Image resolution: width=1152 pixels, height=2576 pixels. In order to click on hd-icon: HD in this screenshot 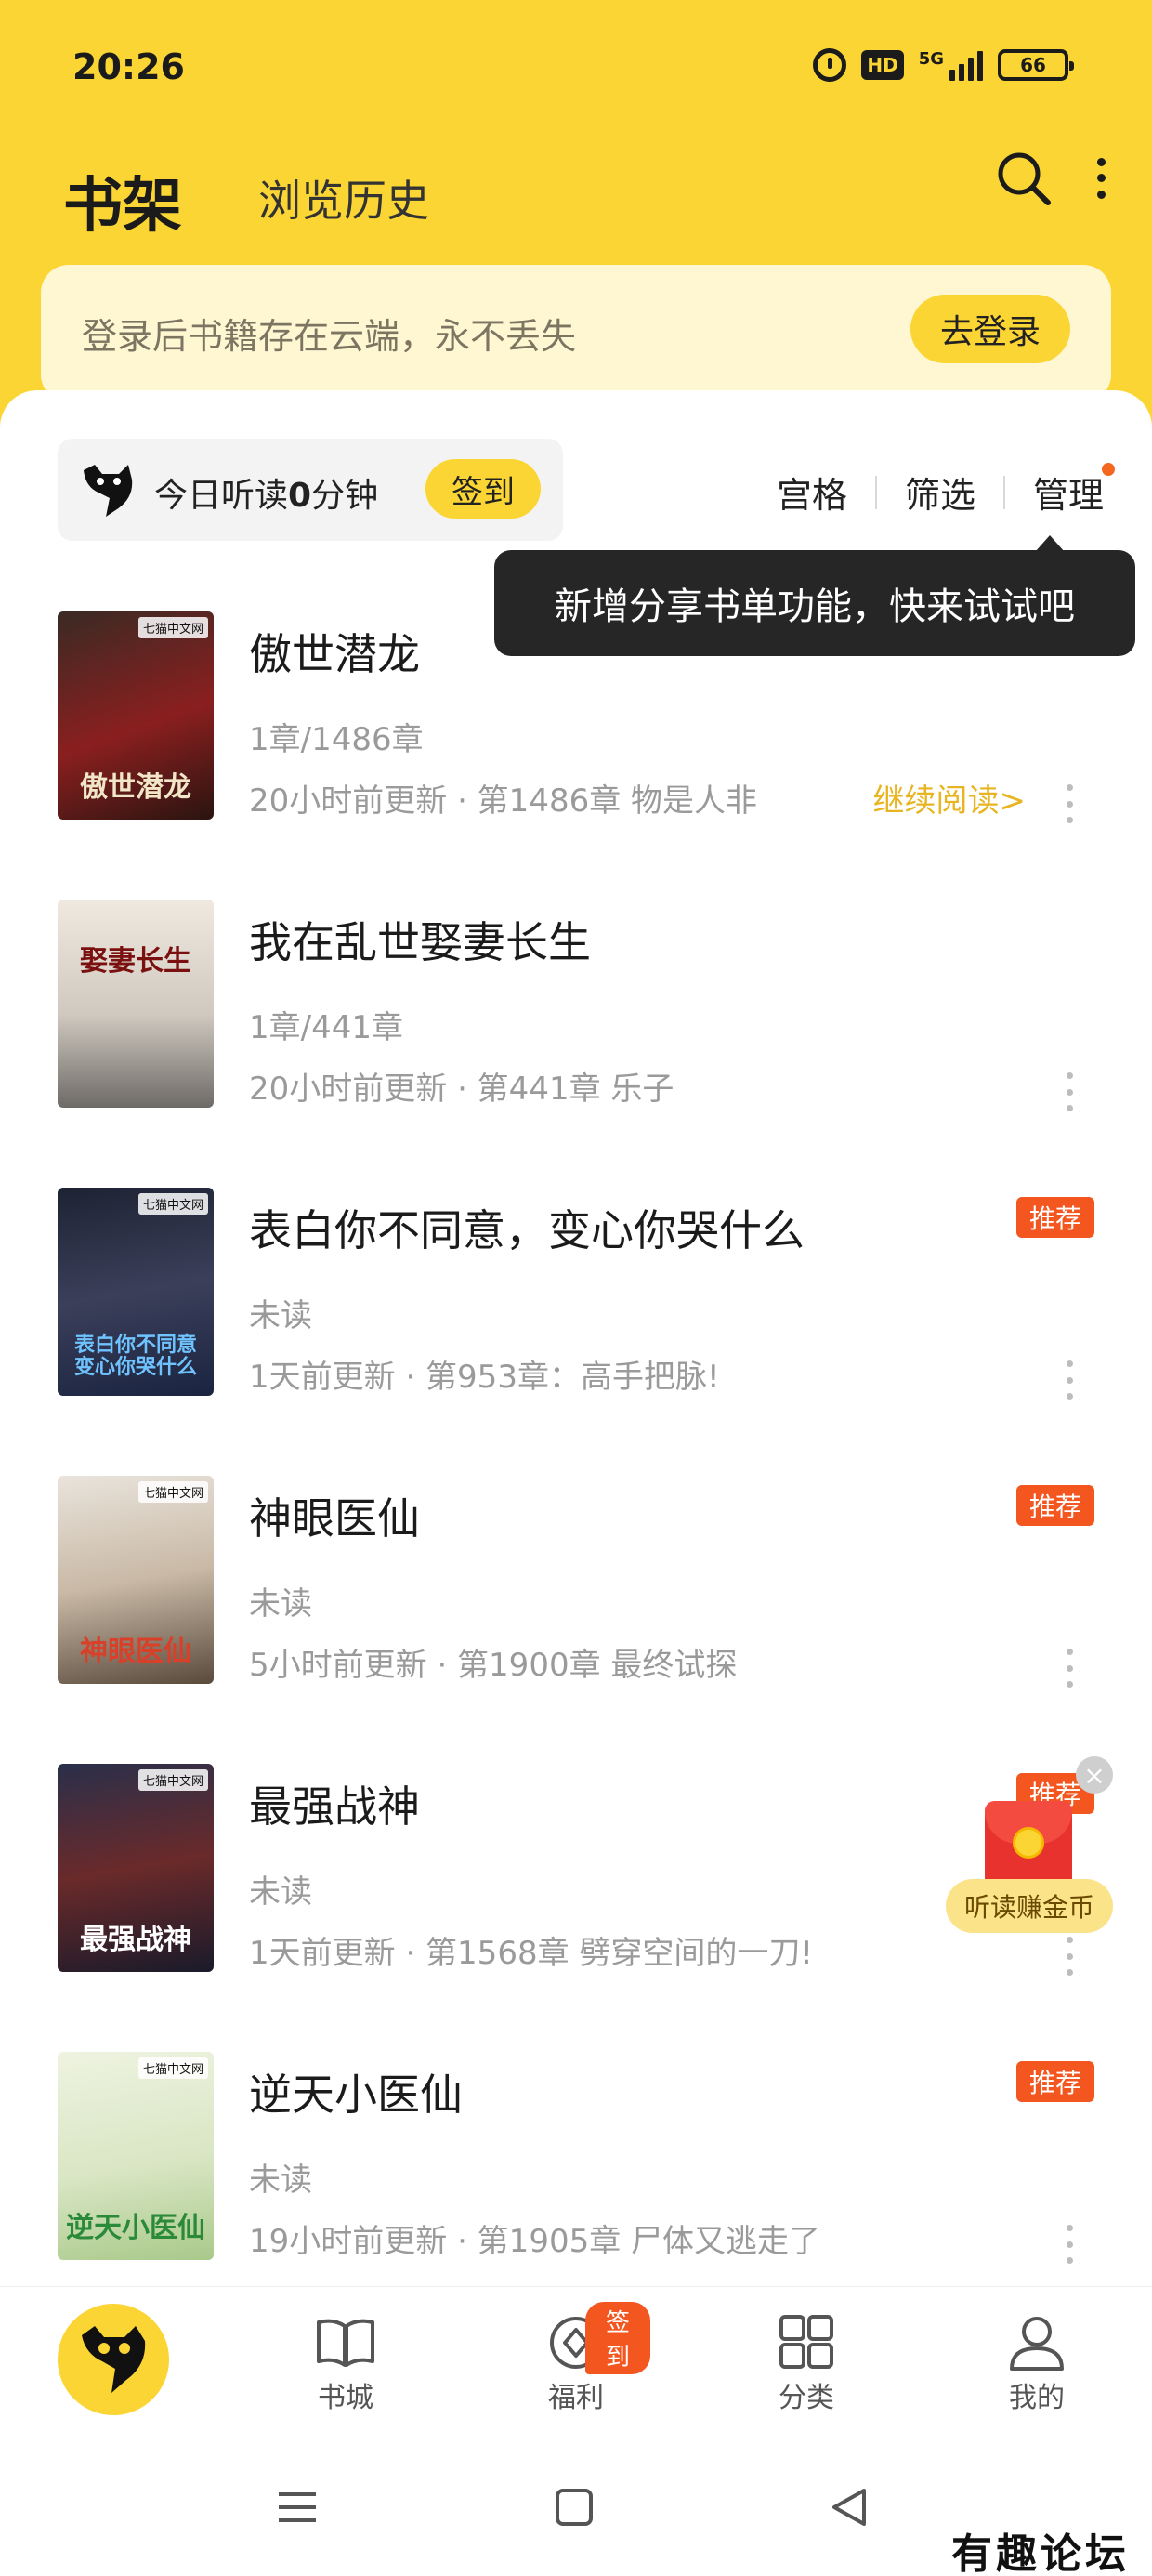, I will do `click(882, 65)`.